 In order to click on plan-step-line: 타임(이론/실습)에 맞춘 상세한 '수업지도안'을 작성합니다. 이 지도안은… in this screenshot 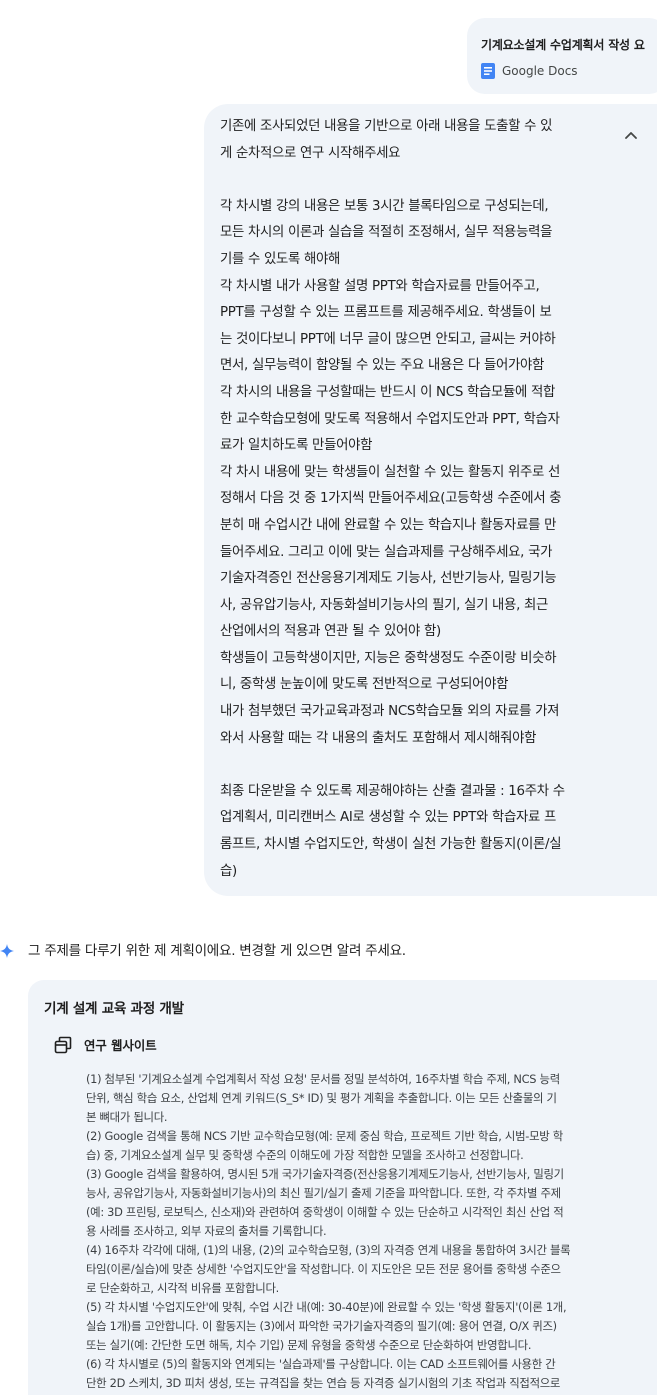, I will do `click(323, 1269)`.